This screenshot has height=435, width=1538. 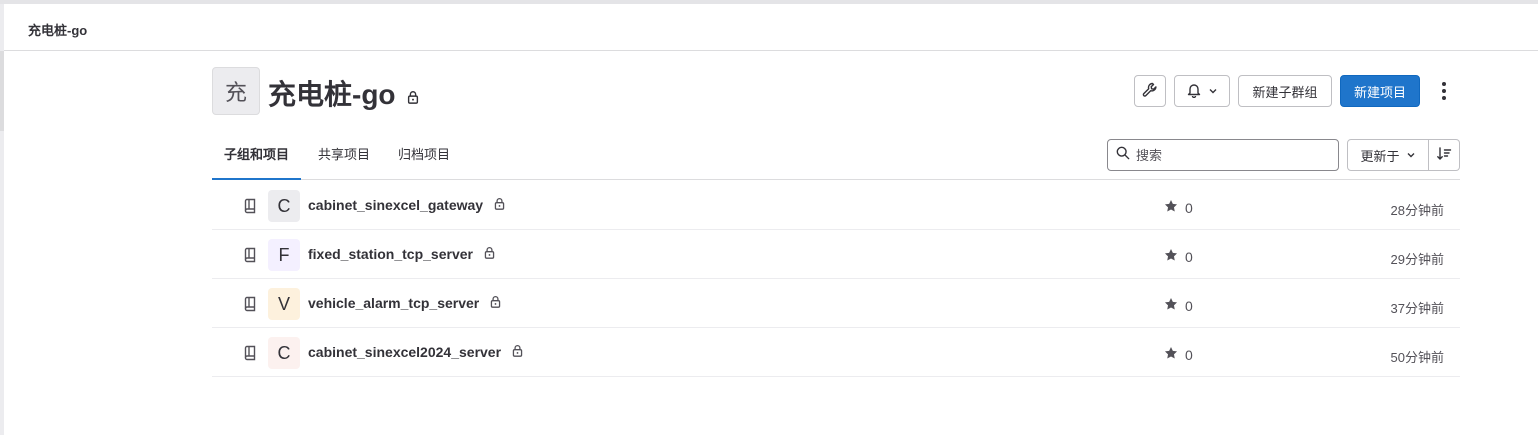 What do you see at coordinates (284, 255) in the screenshot?
I see `project-avatar: F` at bounding box center [284, 255].